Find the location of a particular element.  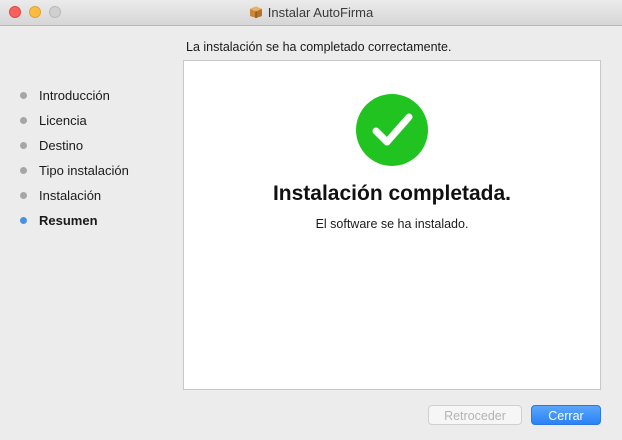

completion-title: Instalación completada. is located at coordinates (392, 193).